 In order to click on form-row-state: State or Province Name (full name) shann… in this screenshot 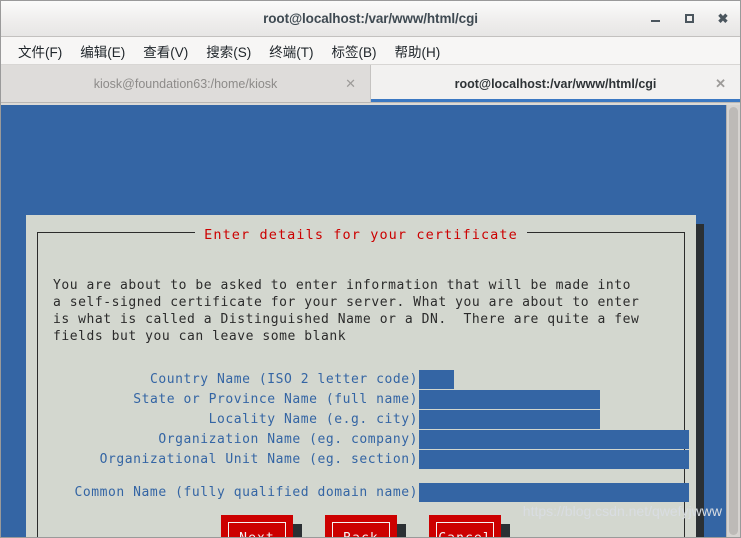, I will do `click(361, 399)`.